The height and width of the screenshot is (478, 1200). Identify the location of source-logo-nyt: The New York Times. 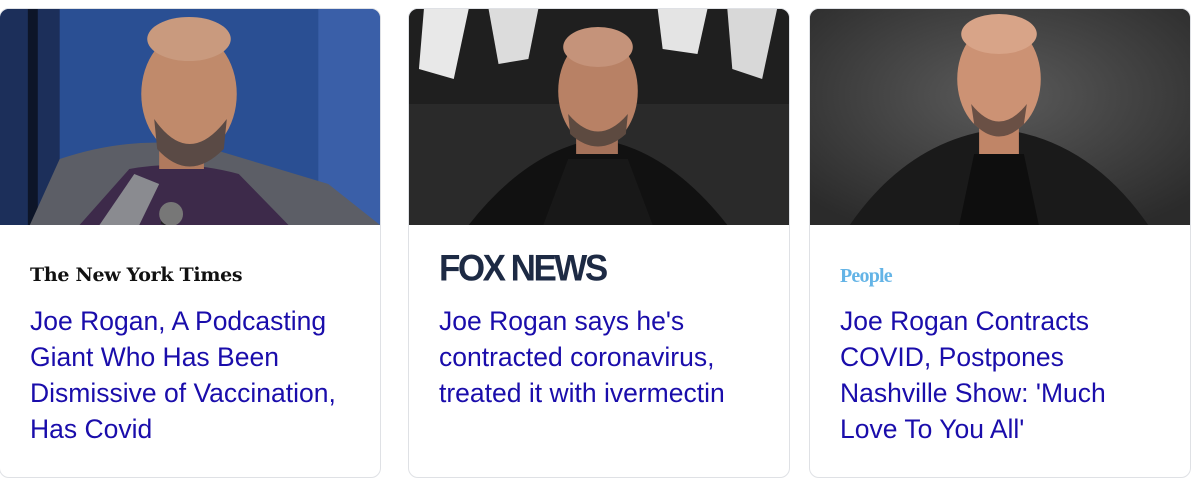
(136, 275).